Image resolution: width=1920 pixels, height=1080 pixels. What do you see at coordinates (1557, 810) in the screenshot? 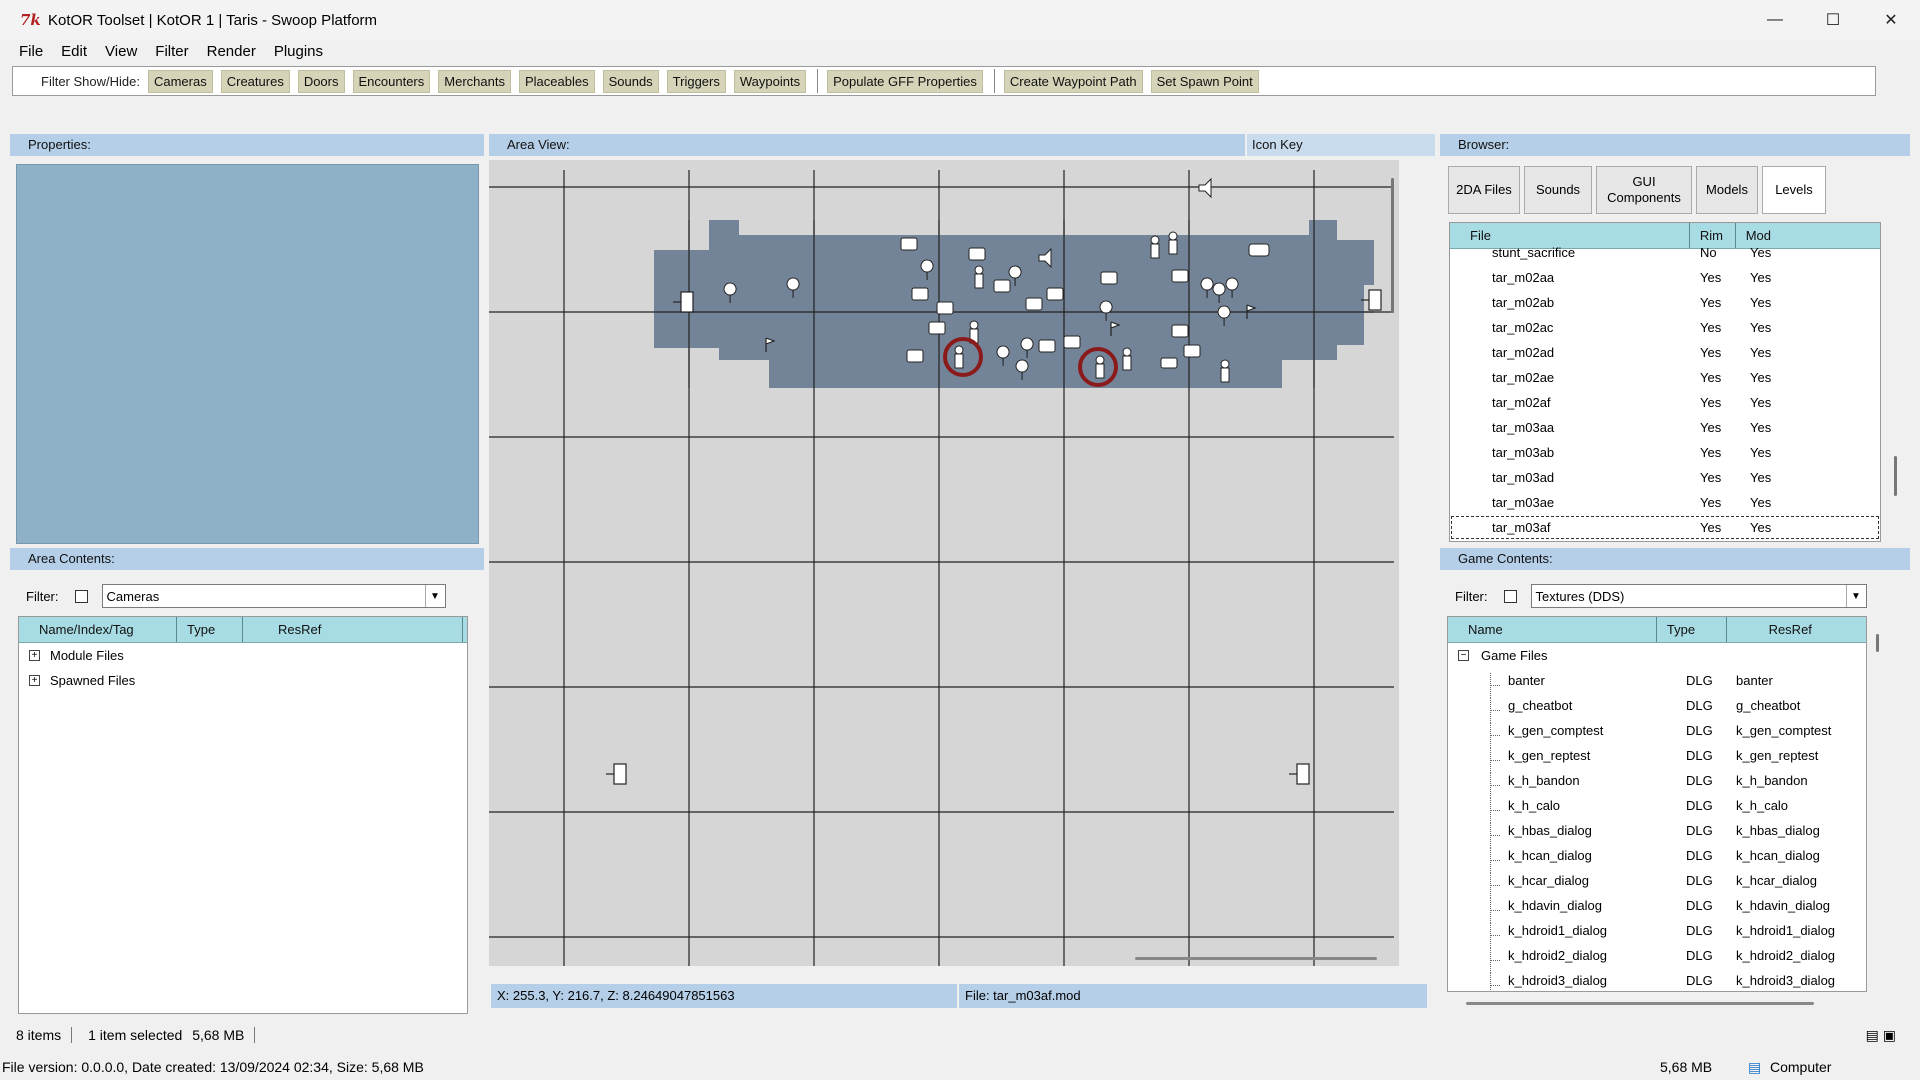
I see `game-file-name-cell: k_h_calo` at bounding box center [1557, 810].